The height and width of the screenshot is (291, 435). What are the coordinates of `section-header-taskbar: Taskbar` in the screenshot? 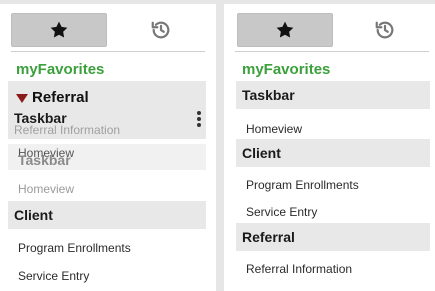 It's located at (333, 95).